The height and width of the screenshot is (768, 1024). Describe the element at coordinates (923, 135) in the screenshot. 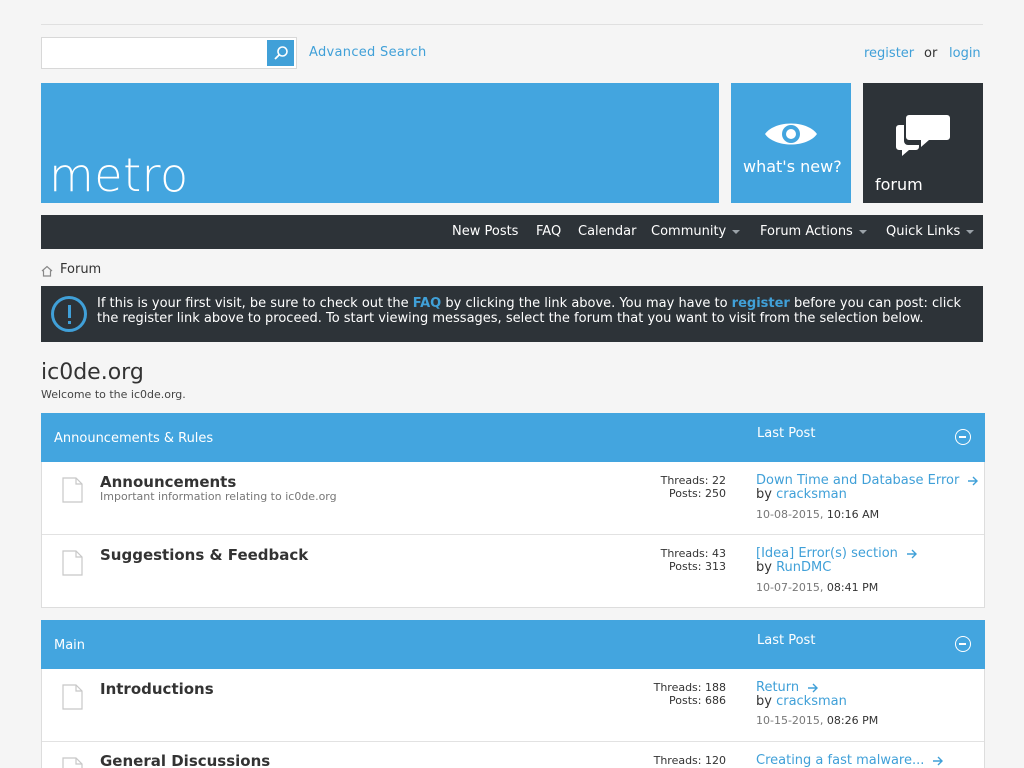

I see `chat-bubbles-icon` at that location.